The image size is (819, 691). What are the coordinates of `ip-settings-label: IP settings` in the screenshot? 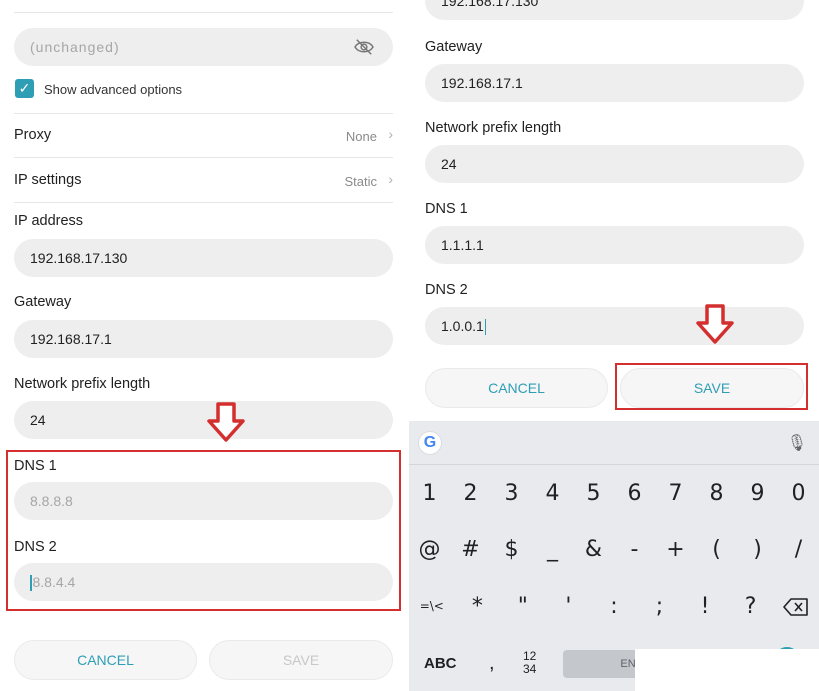 It's located at (48, 180).